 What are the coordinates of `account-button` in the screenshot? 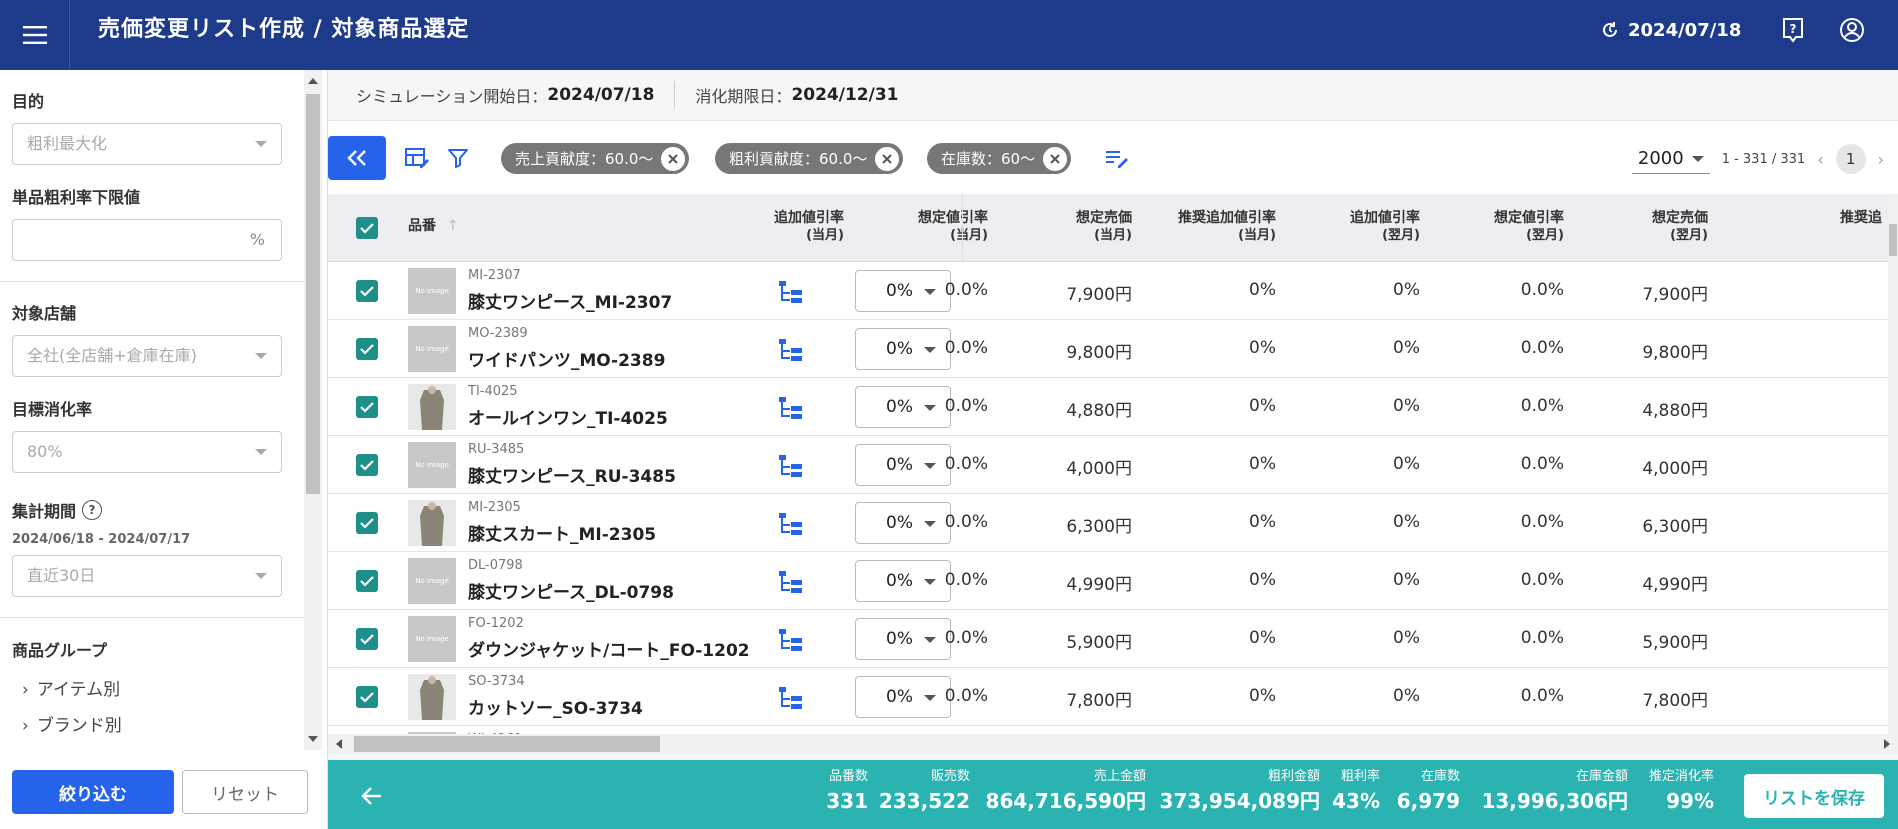 It's located at (1852, 30).